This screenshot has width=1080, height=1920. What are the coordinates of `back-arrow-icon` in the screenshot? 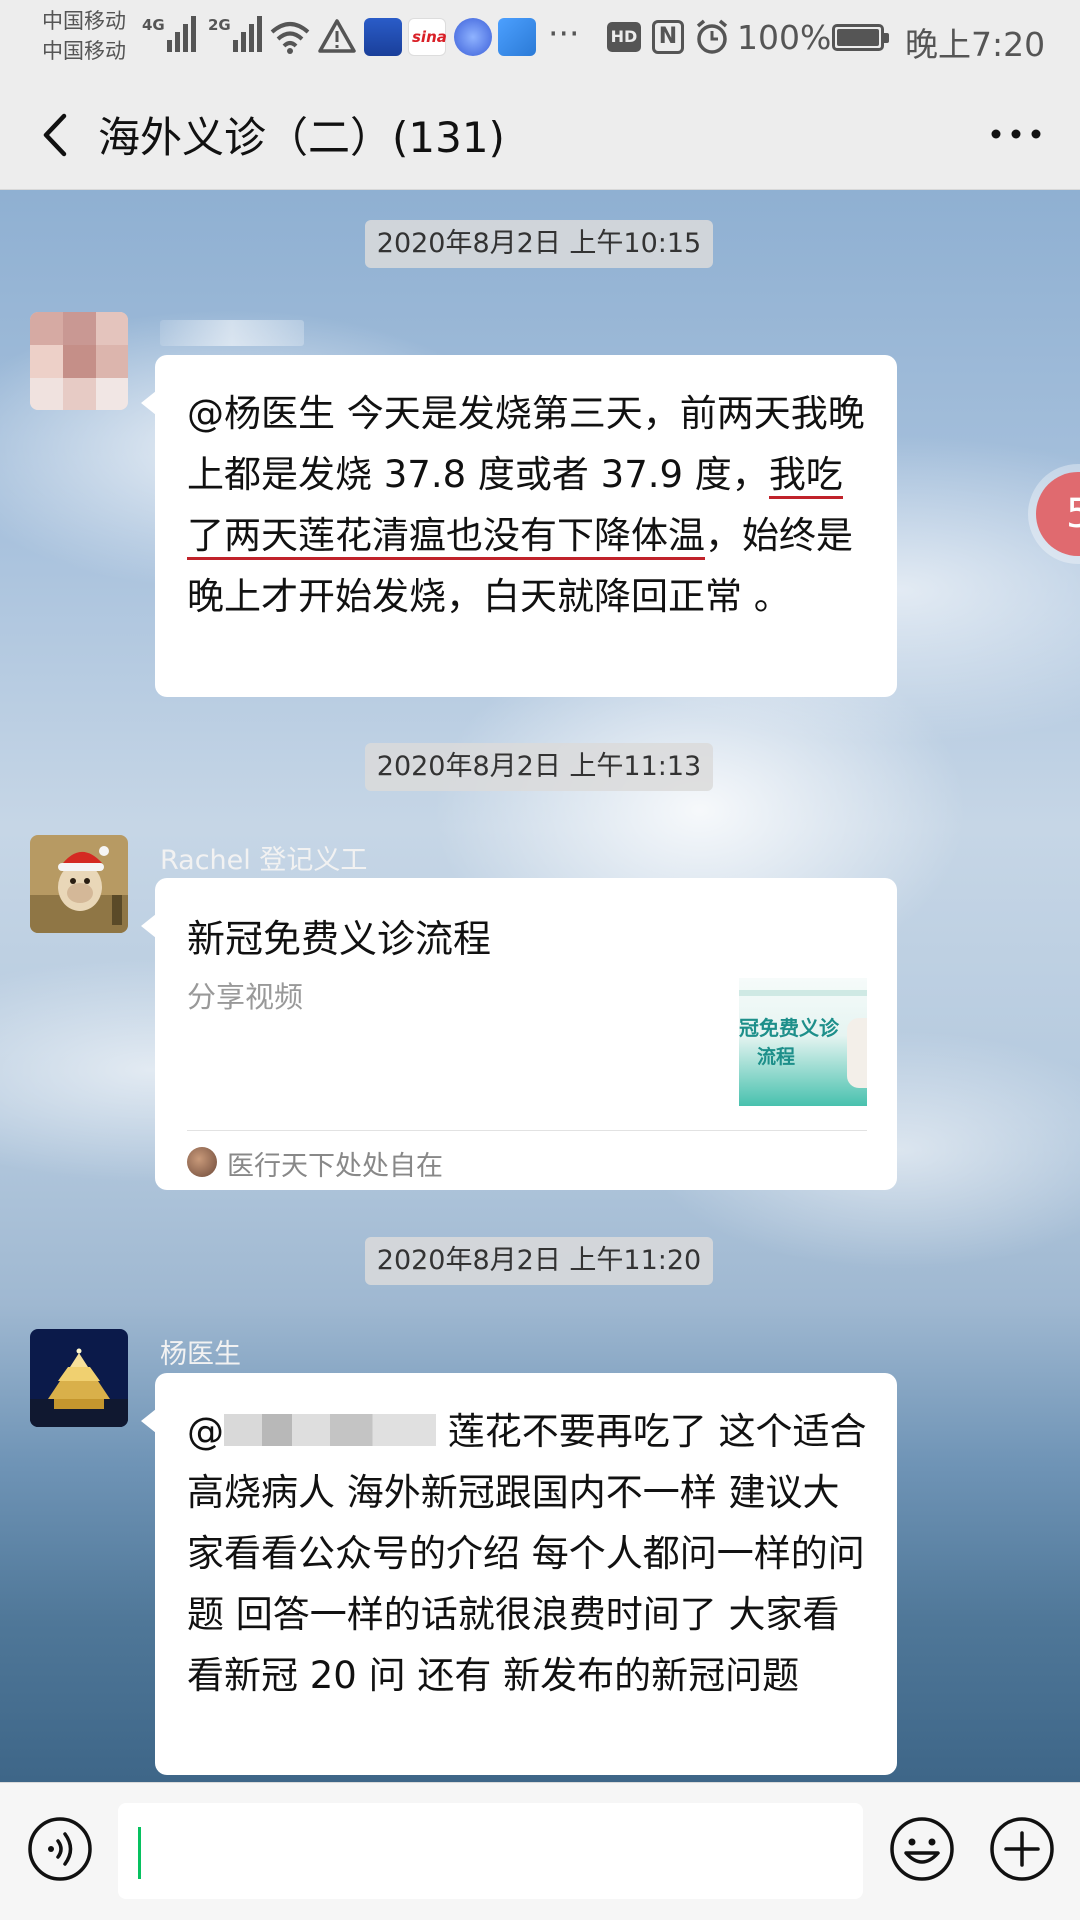 It's located at (57, 135).